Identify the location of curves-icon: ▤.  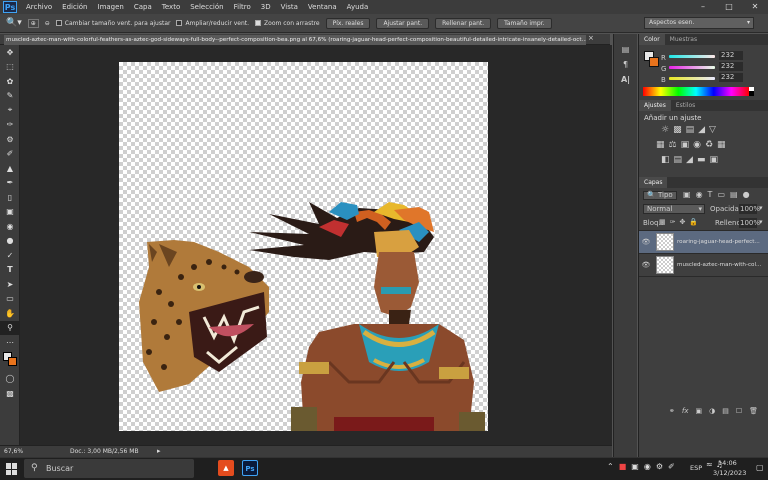
(690, 130).